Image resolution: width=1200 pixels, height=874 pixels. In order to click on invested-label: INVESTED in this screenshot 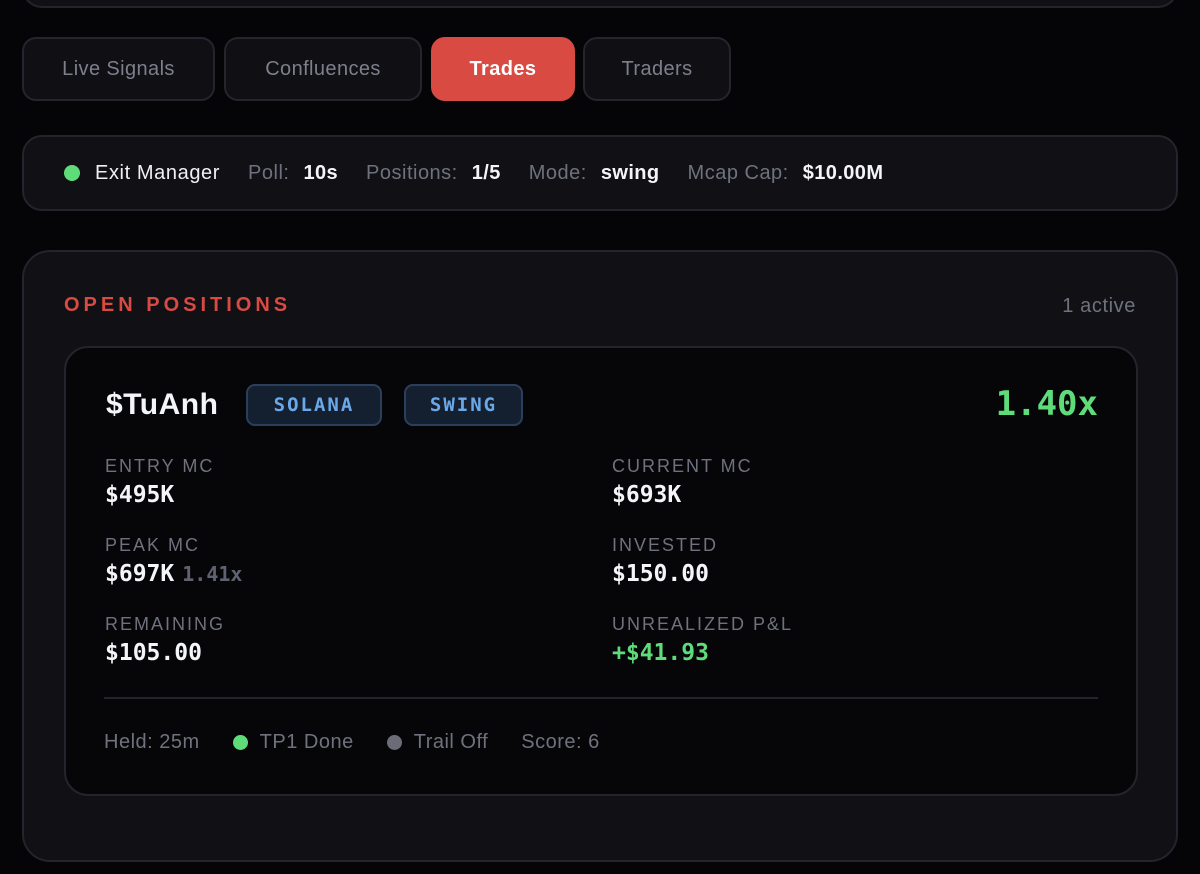, I will do `click(665, 545)`.